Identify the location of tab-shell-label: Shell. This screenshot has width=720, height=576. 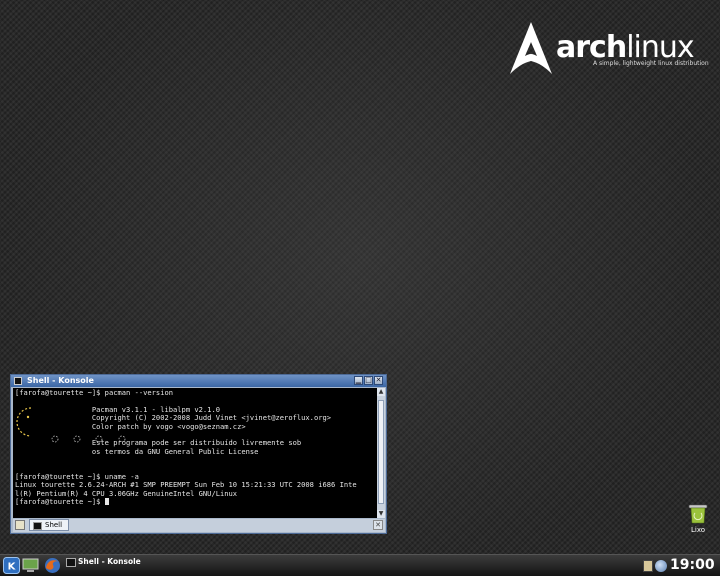
(54, 525).